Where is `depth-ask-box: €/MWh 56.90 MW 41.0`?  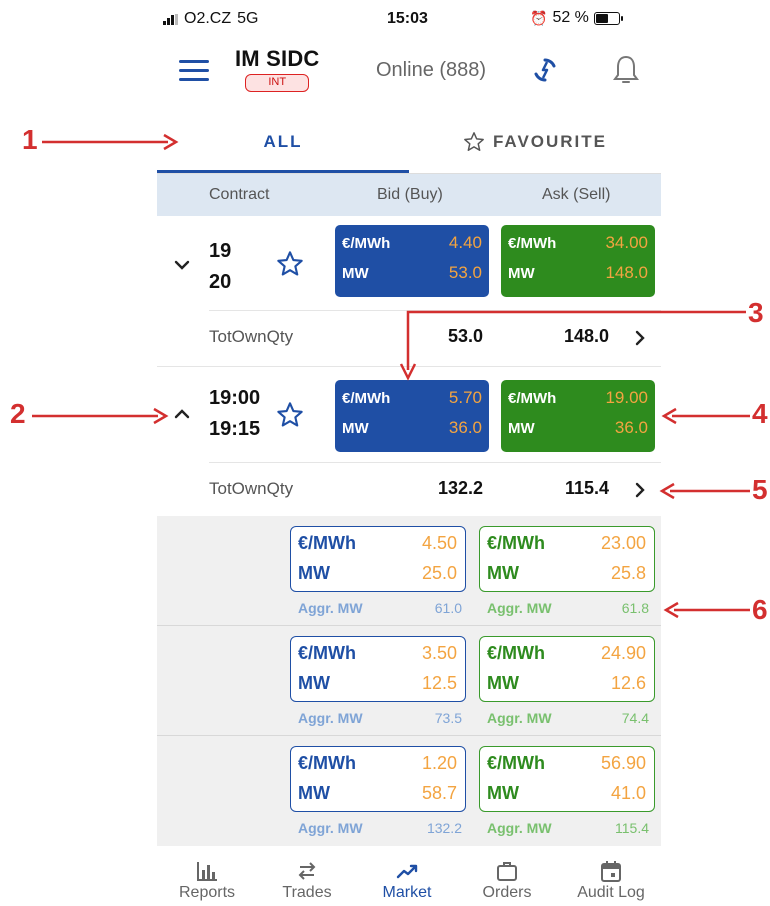 depth-ask-box: €/MWh 56.90 MW 41.0 is located at coordinates (567, 779).